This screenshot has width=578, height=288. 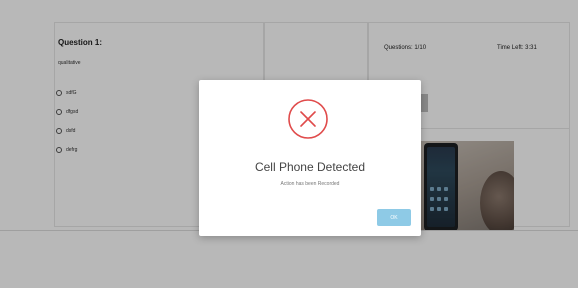 What do you see at coordinates (310, 167) in the screenshot?
I see `modal-title: Cell Phone Detected` at bounding box center [310, 167].